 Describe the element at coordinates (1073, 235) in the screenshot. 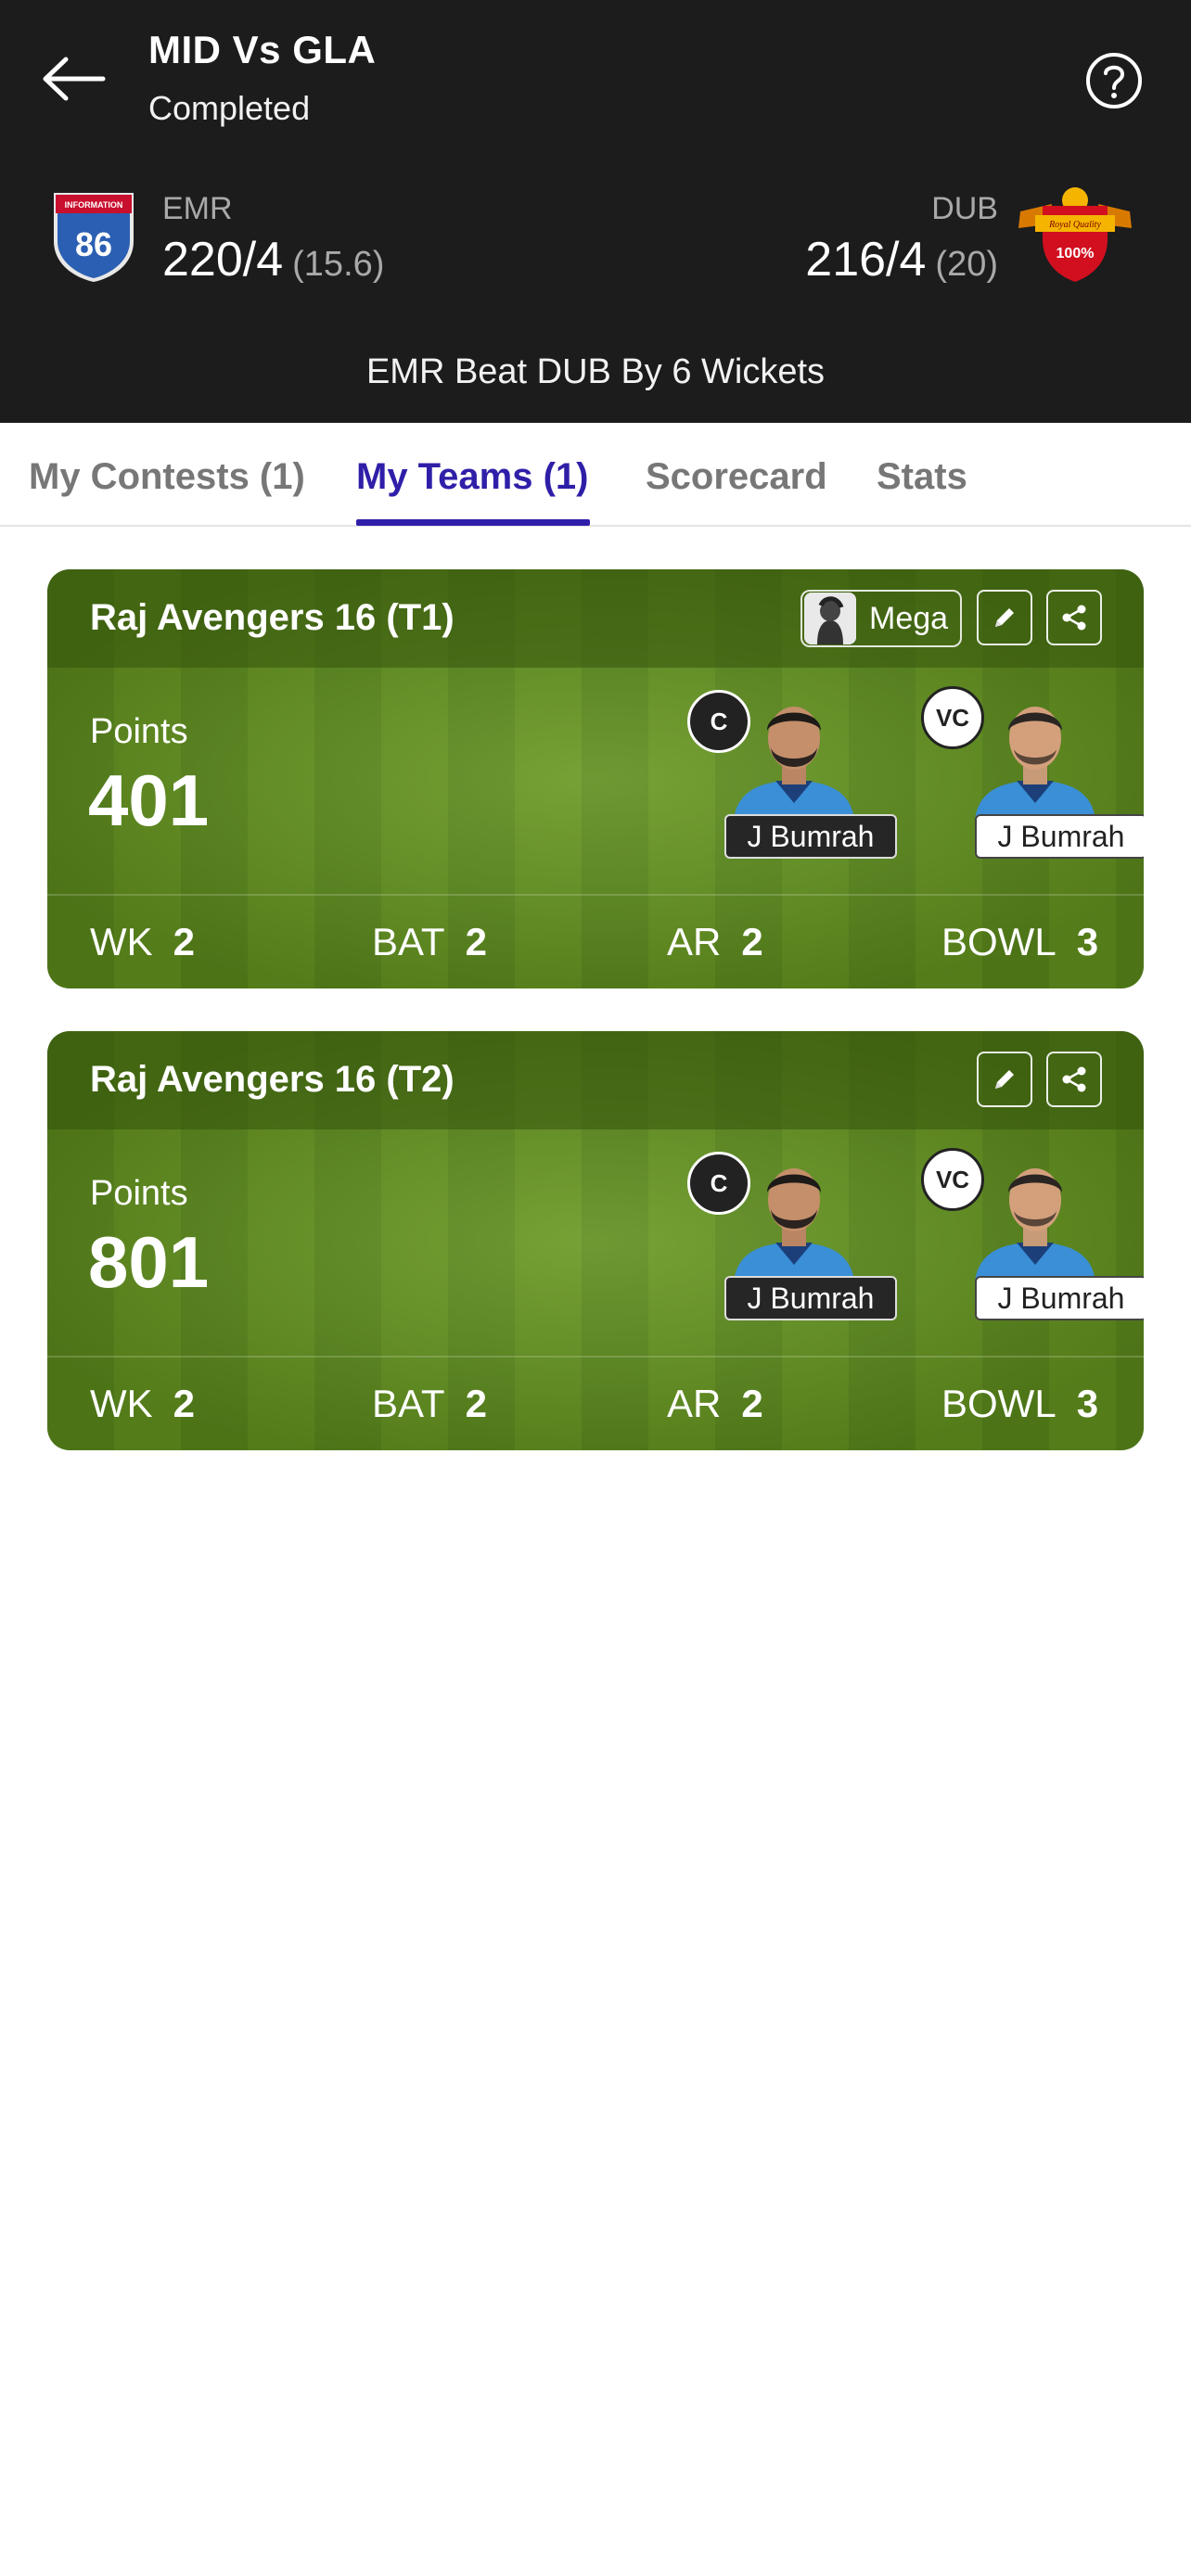

I see `team-right-logo: Royal Quality 100%` at that location.